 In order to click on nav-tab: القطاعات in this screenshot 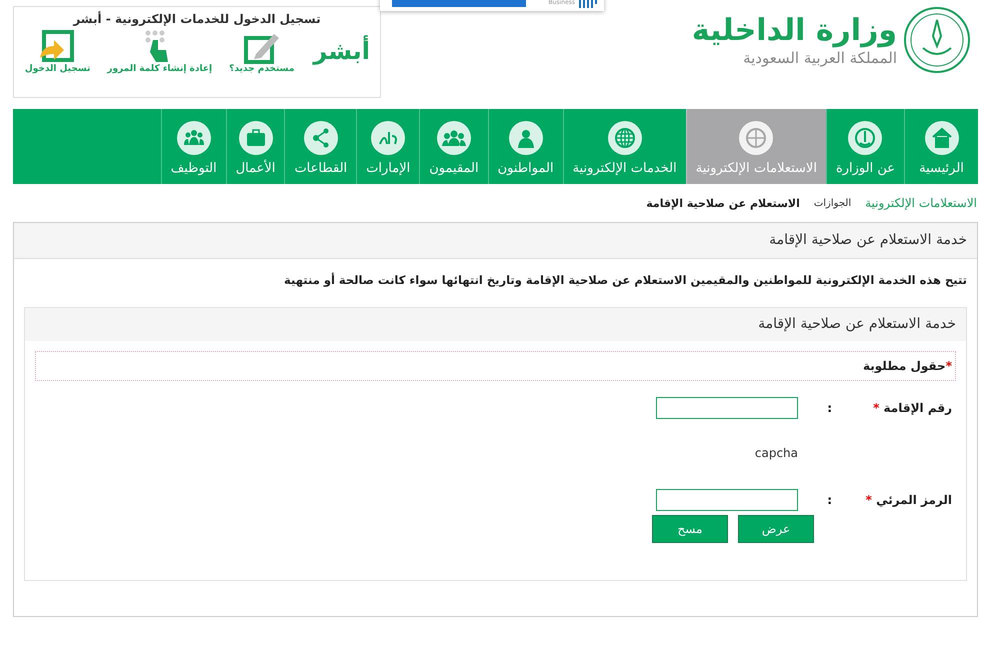, I will do `click(320, 146)`.